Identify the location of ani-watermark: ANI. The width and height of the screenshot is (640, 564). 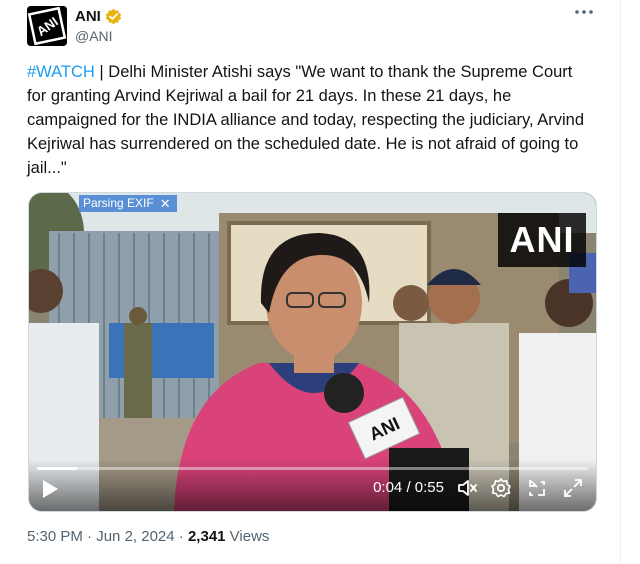
(542, 240).